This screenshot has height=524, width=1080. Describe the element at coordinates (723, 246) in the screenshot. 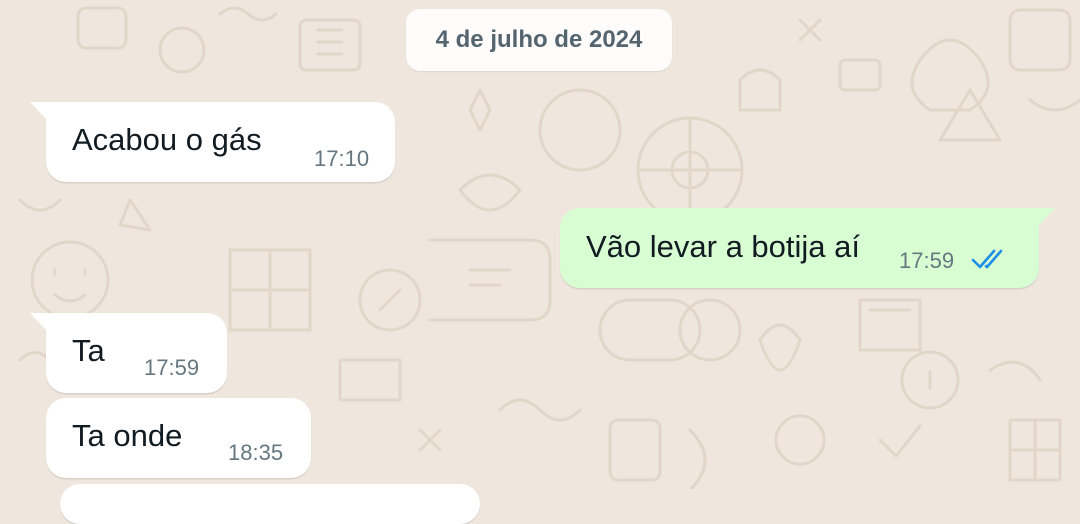

I see `message-text: Vão levar a botija aí` at that location.